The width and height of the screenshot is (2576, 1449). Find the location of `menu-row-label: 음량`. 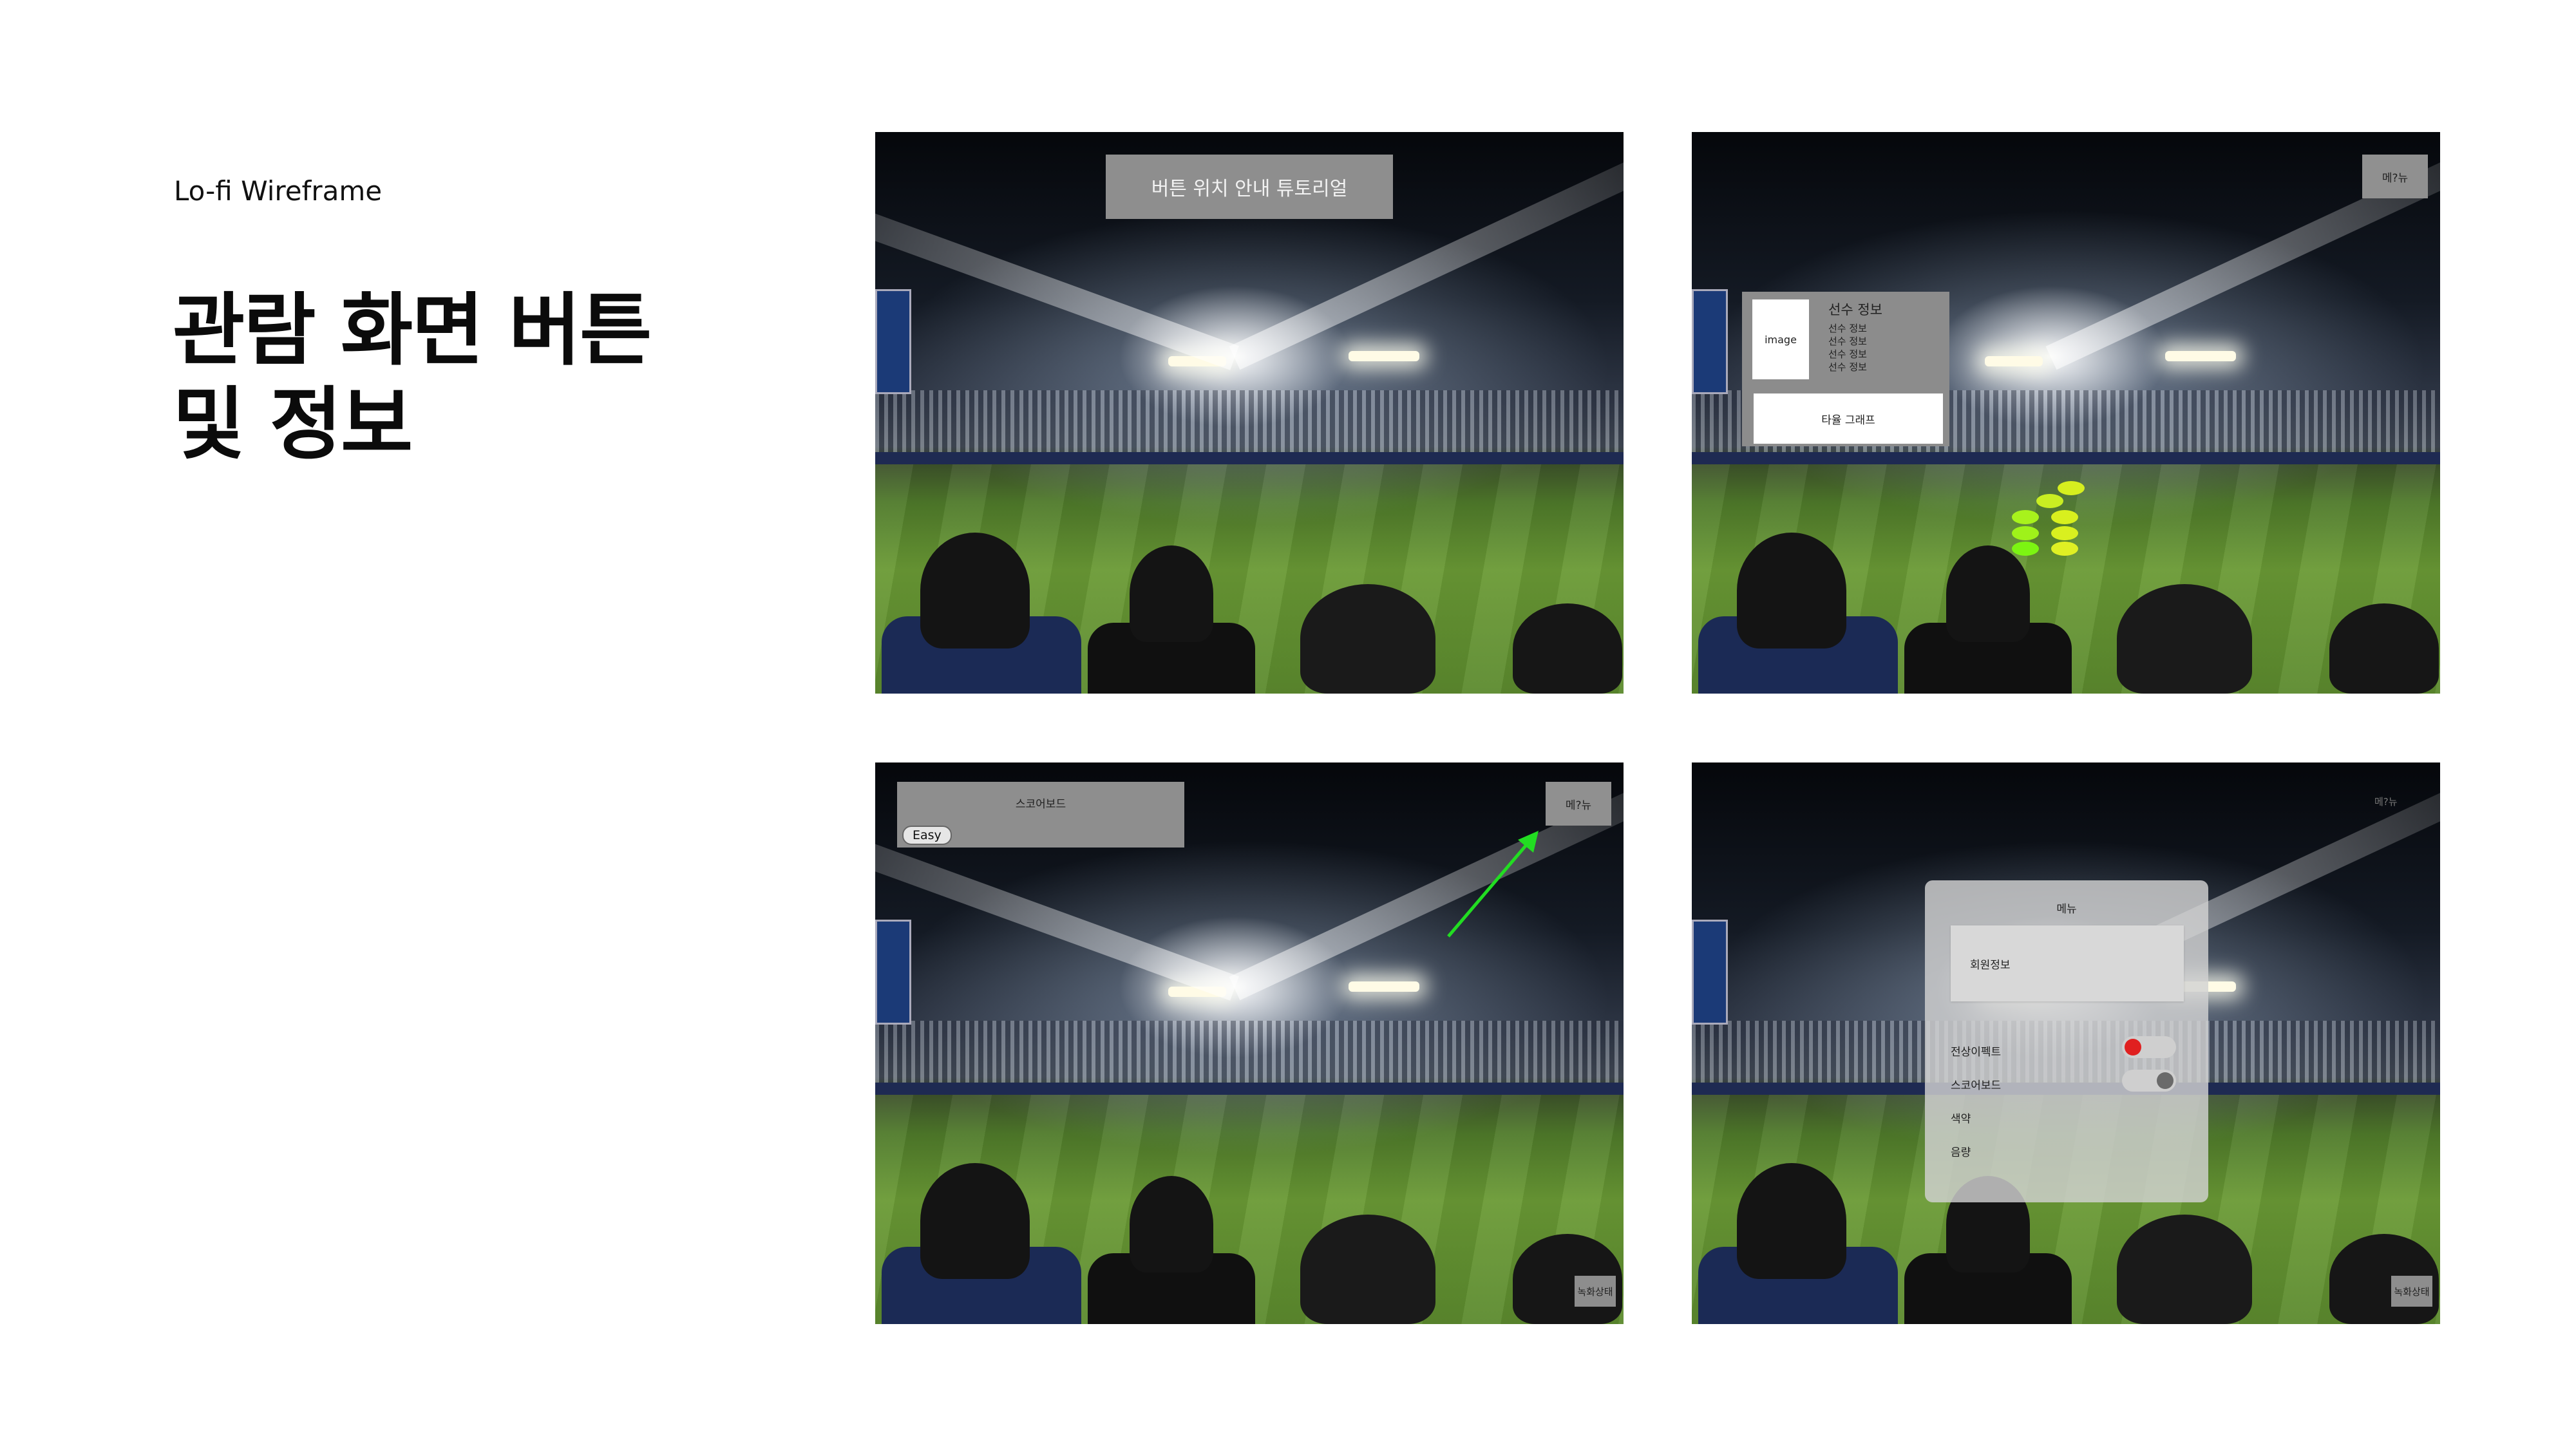

menu-row-label: 음량 is located at coordinates (1961, 1151).